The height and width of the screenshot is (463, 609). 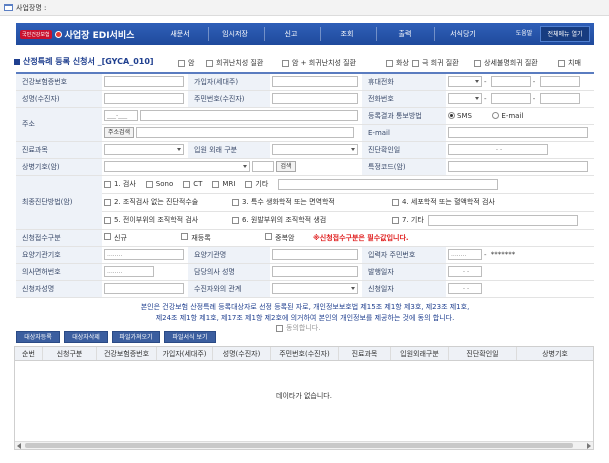 I want to click on exam-metastasis: 5. 전이부위의 조직학적 검사, so click(x=163, y=220).